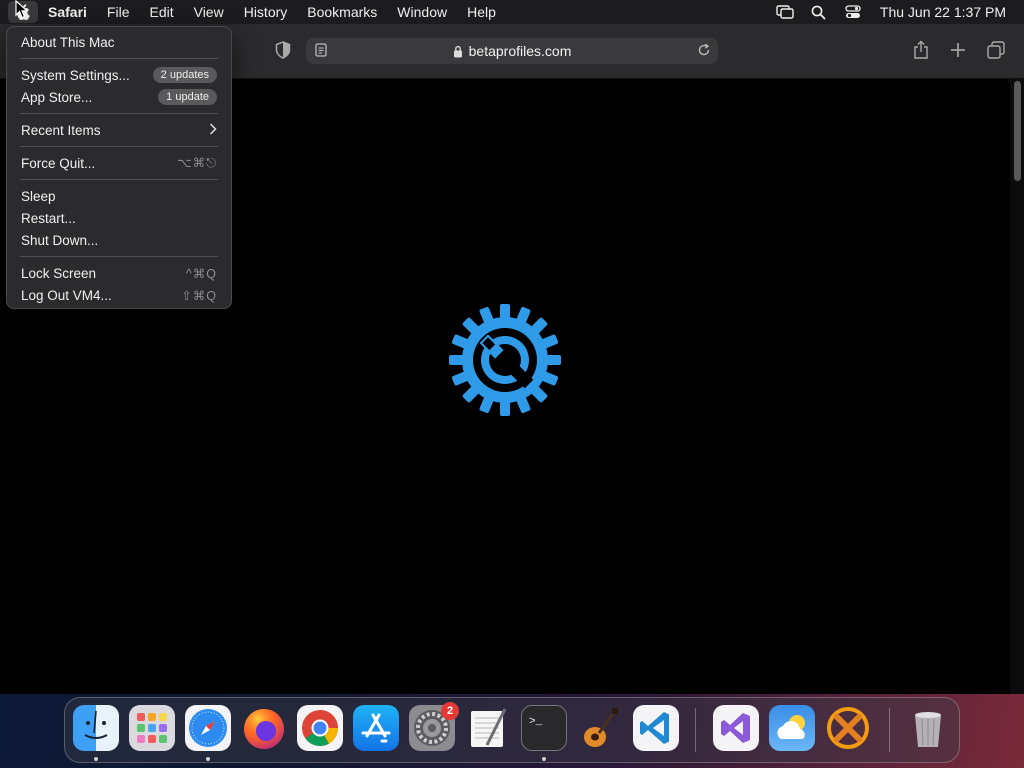 The height and width of the screenshot is (768, 1024). I want to click on system-settings-notification-badge: 2, so click(450, 711).